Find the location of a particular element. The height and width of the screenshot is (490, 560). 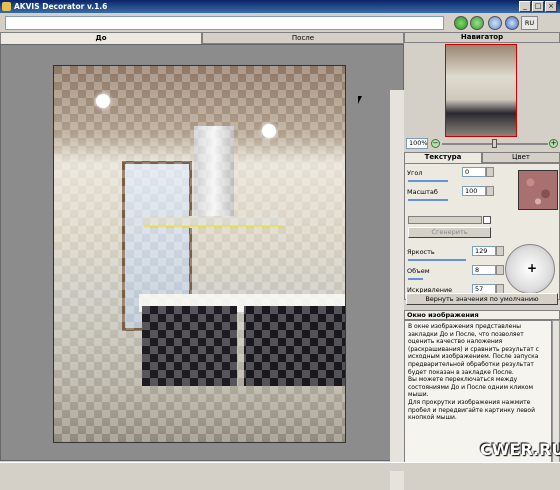

window-title: AKVIS Decorator v.1.6 is located at coordinates (61, 6).